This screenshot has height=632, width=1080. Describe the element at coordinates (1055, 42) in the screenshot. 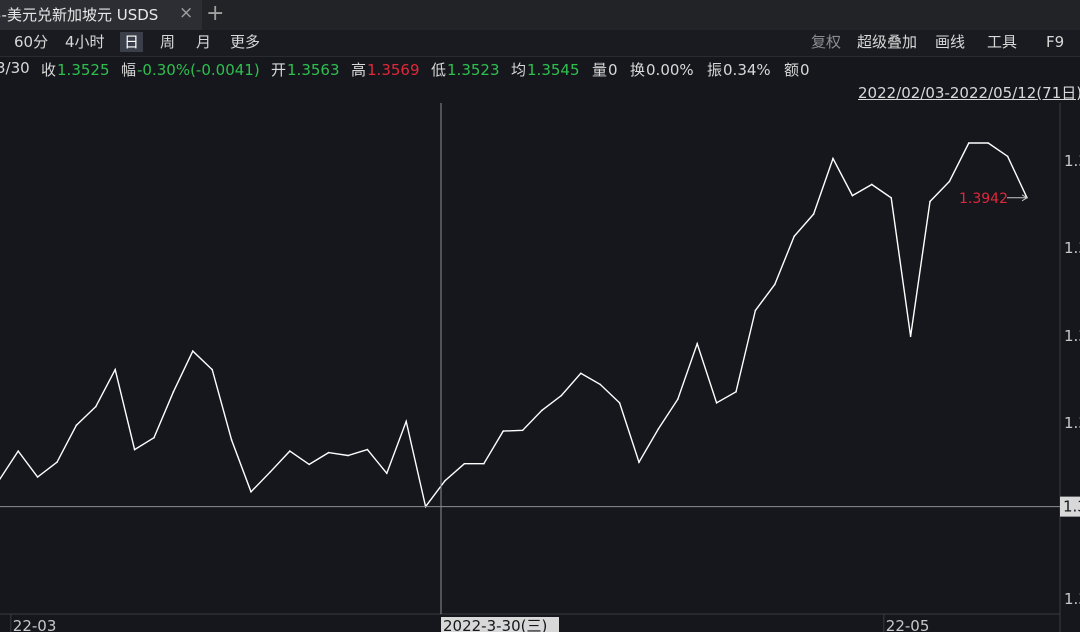

I see `f9-button: F9` at that location.